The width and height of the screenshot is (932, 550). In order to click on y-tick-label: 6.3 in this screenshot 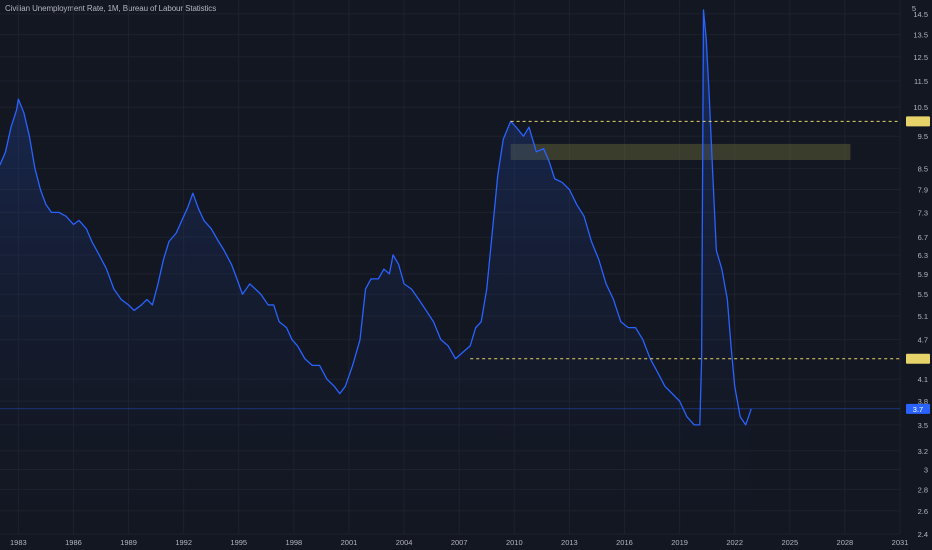, I will do `click(923, 255)`.